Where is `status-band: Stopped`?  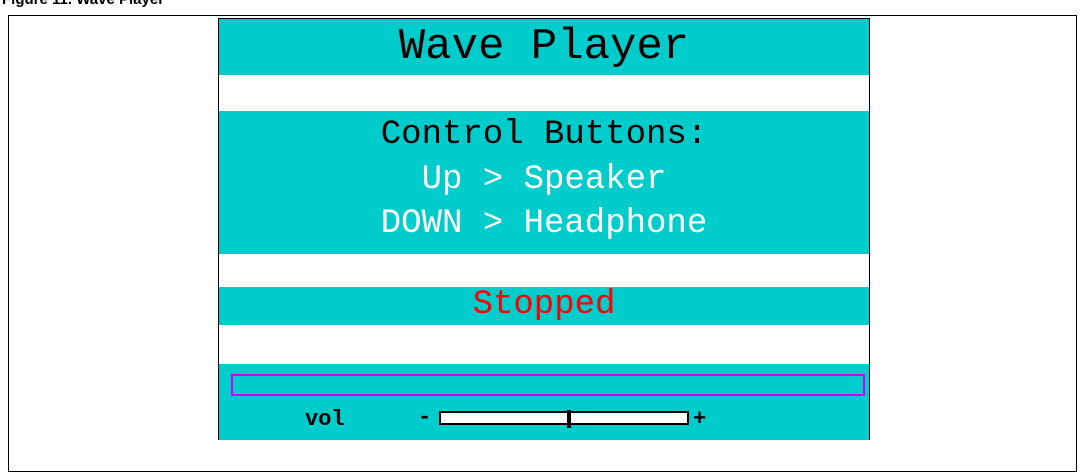
status-band: Stopped is located at coordinates (544, 306).